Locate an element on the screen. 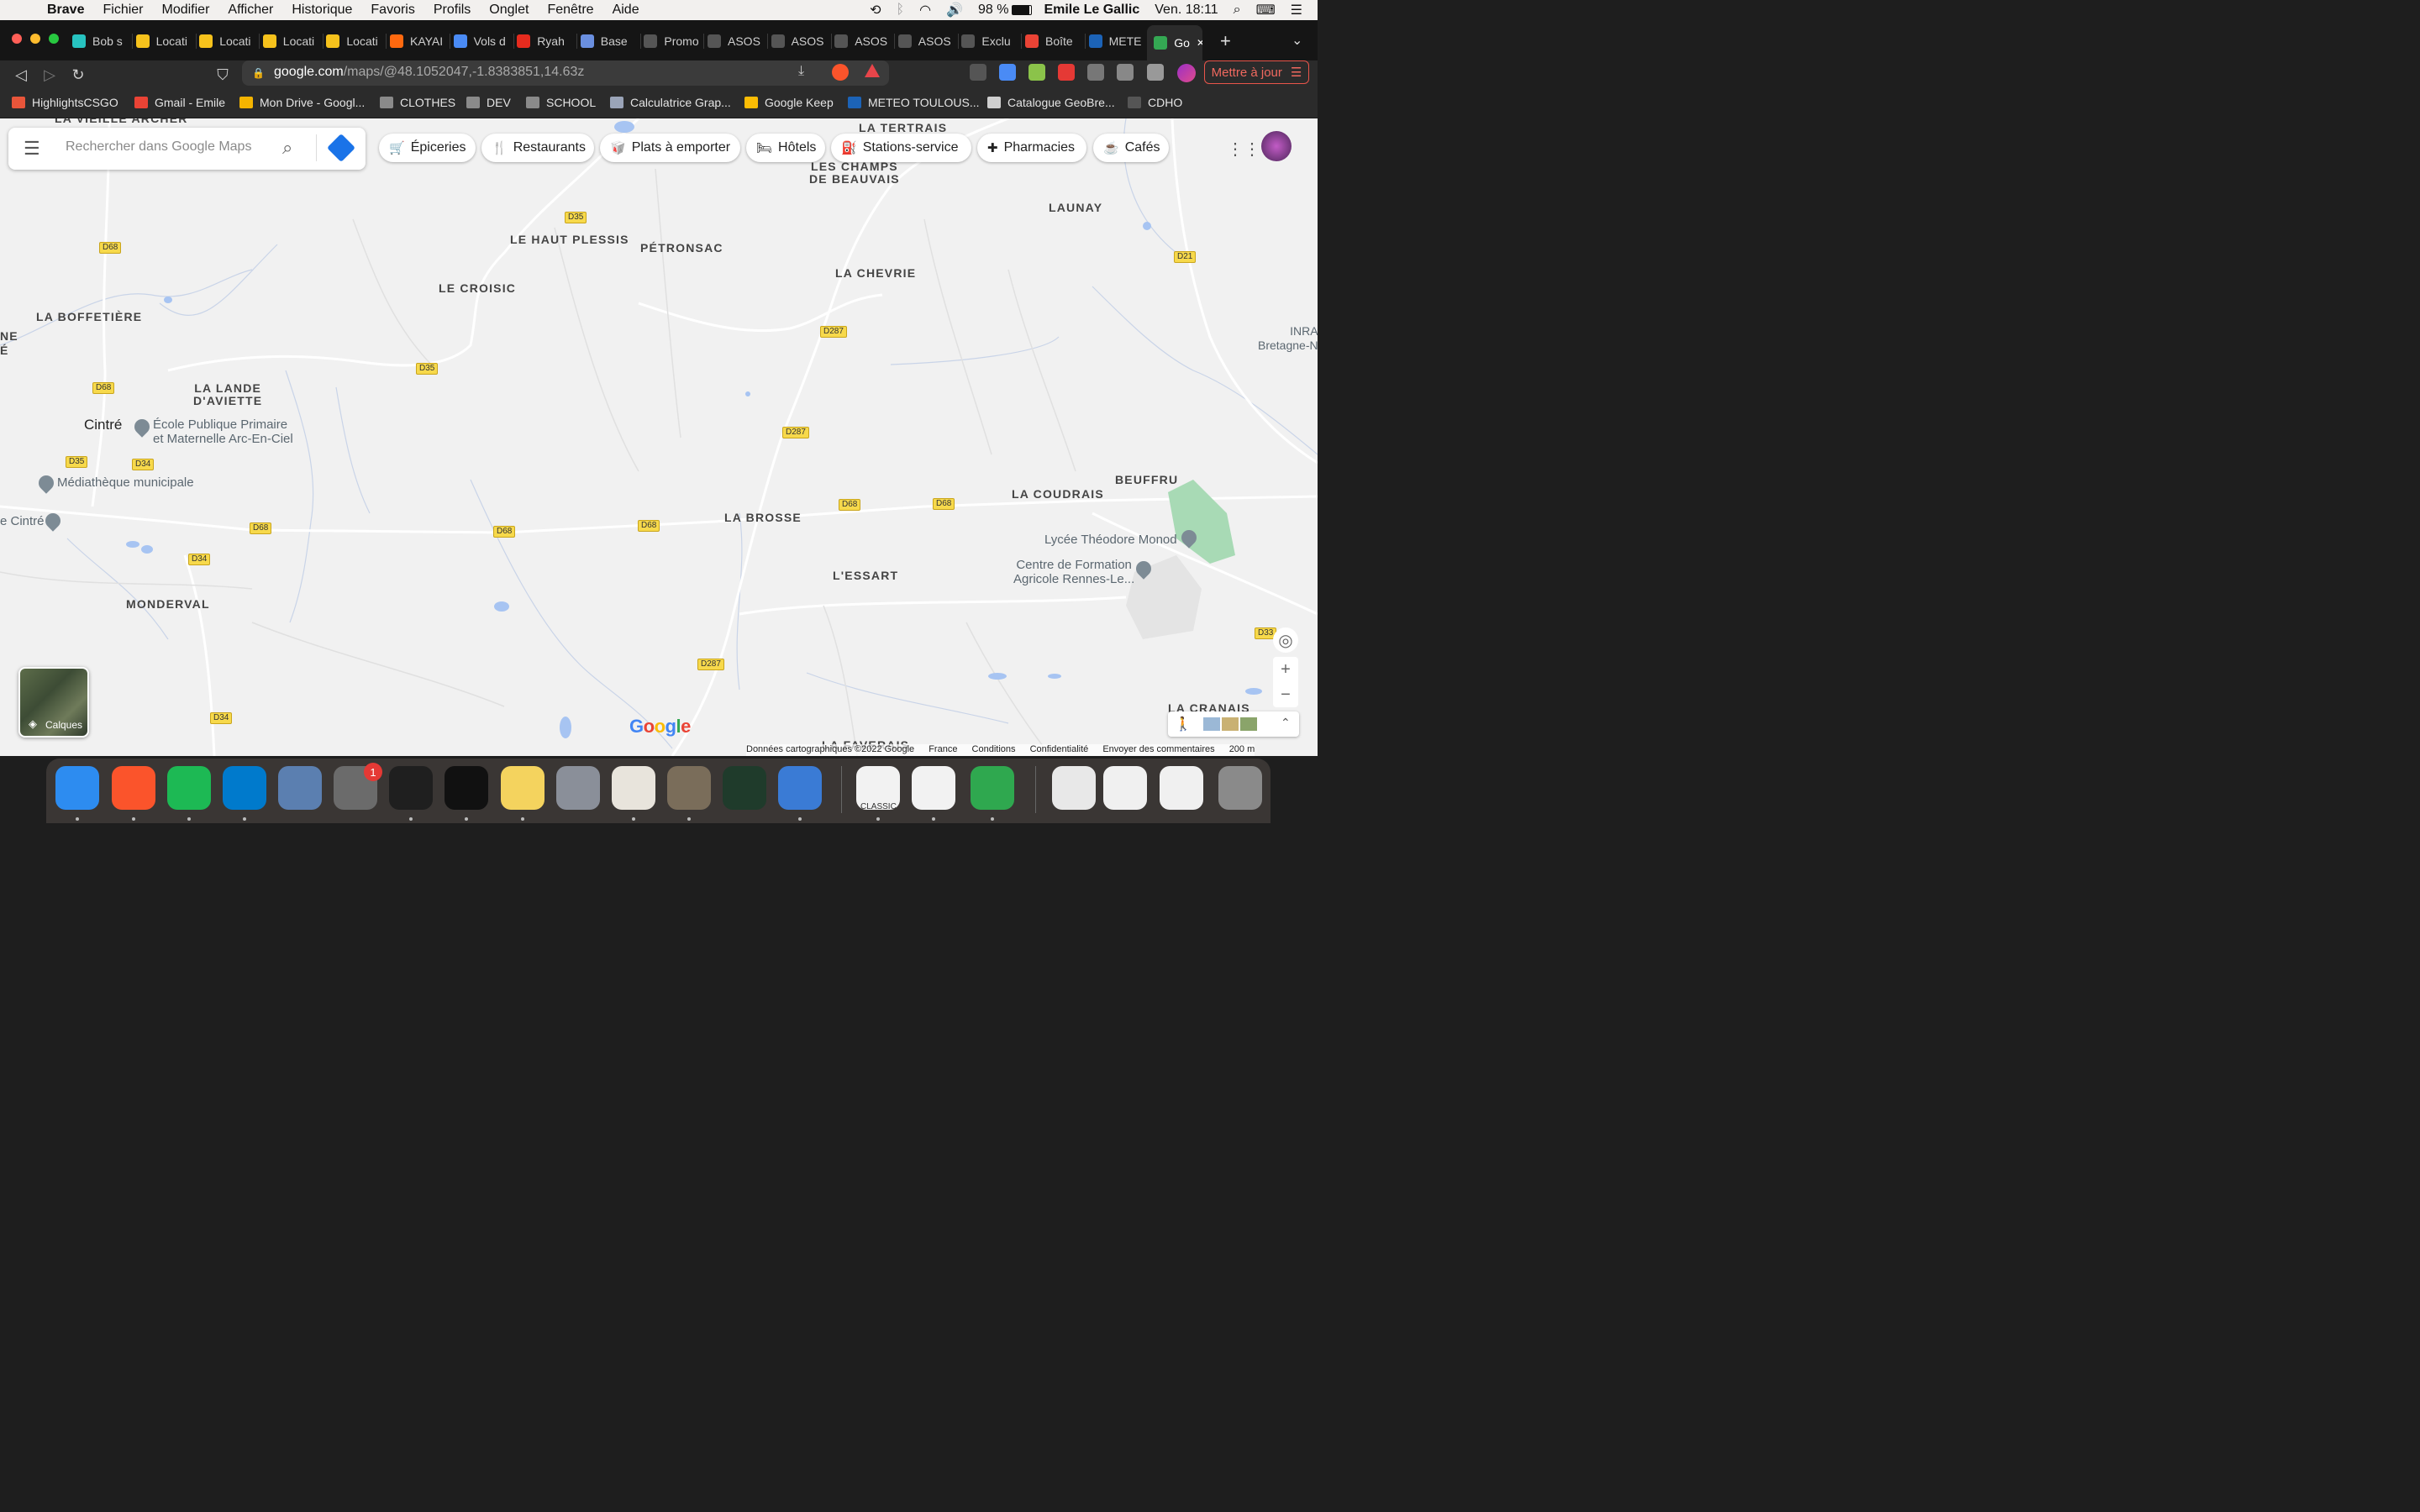  lock-icon: 🔒 is located at coordinates (258, 73).